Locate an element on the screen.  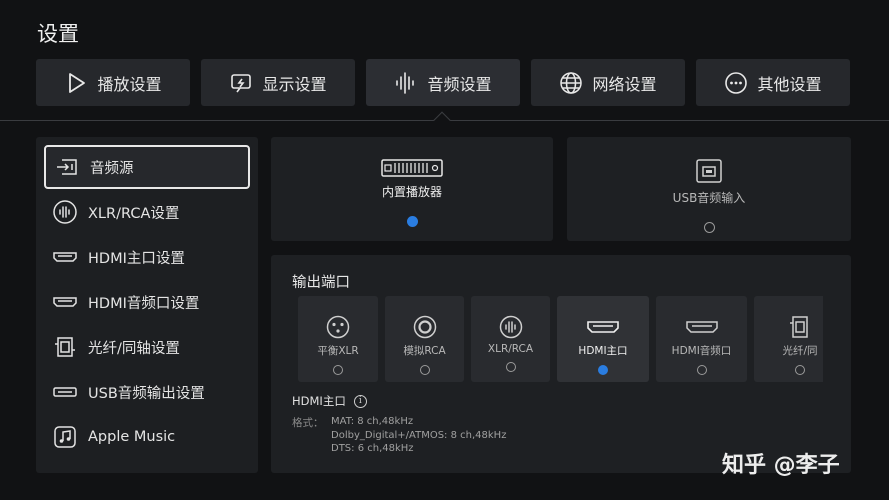
format-port-name: HDMI主口 is located at coordinates (319, 401).